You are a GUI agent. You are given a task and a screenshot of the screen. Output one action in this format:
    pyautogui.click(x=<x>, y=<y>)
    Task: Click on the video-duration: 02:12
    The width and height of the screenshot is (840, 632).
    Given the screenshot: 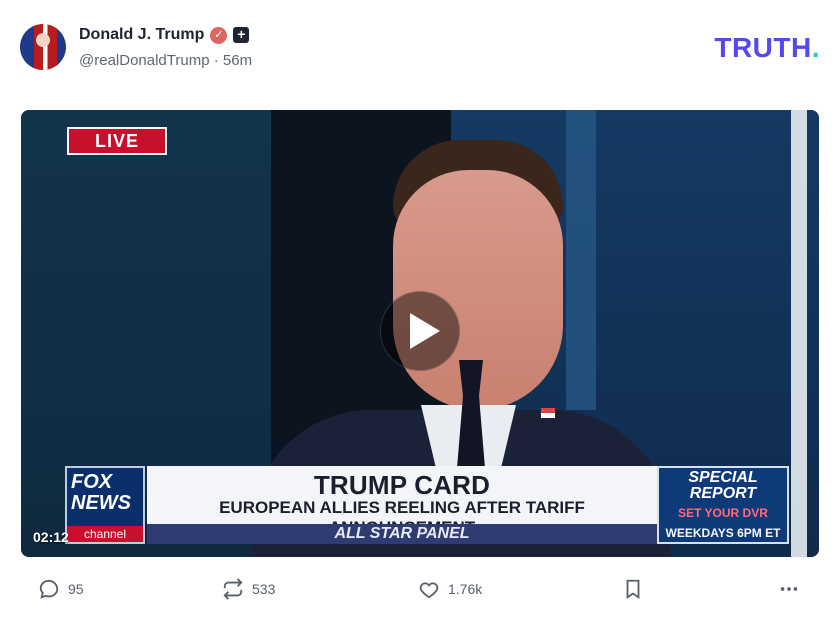 What is the action you would take?
    pyautogui.click(x=51, y=537)
    